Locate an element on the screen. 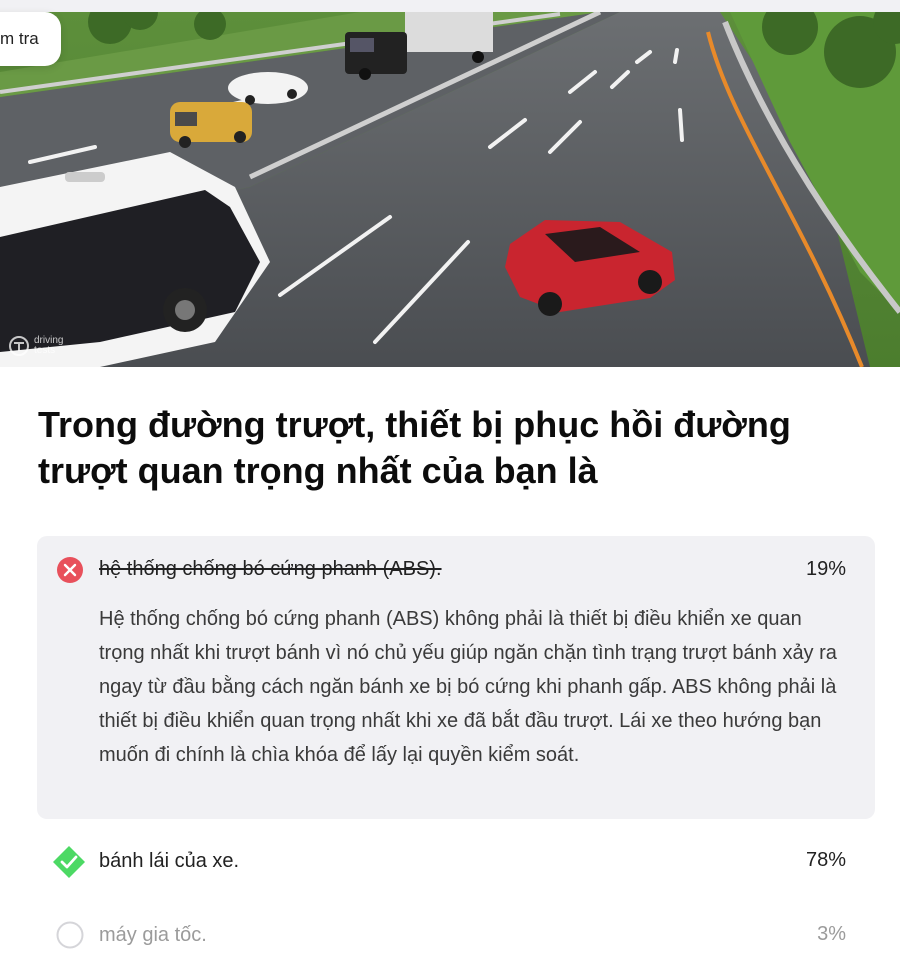 This screenshot has width=900, height=980. option-label: hệ thống chống bó cứng phanh (ABS). is located at coordinates (270, 569).